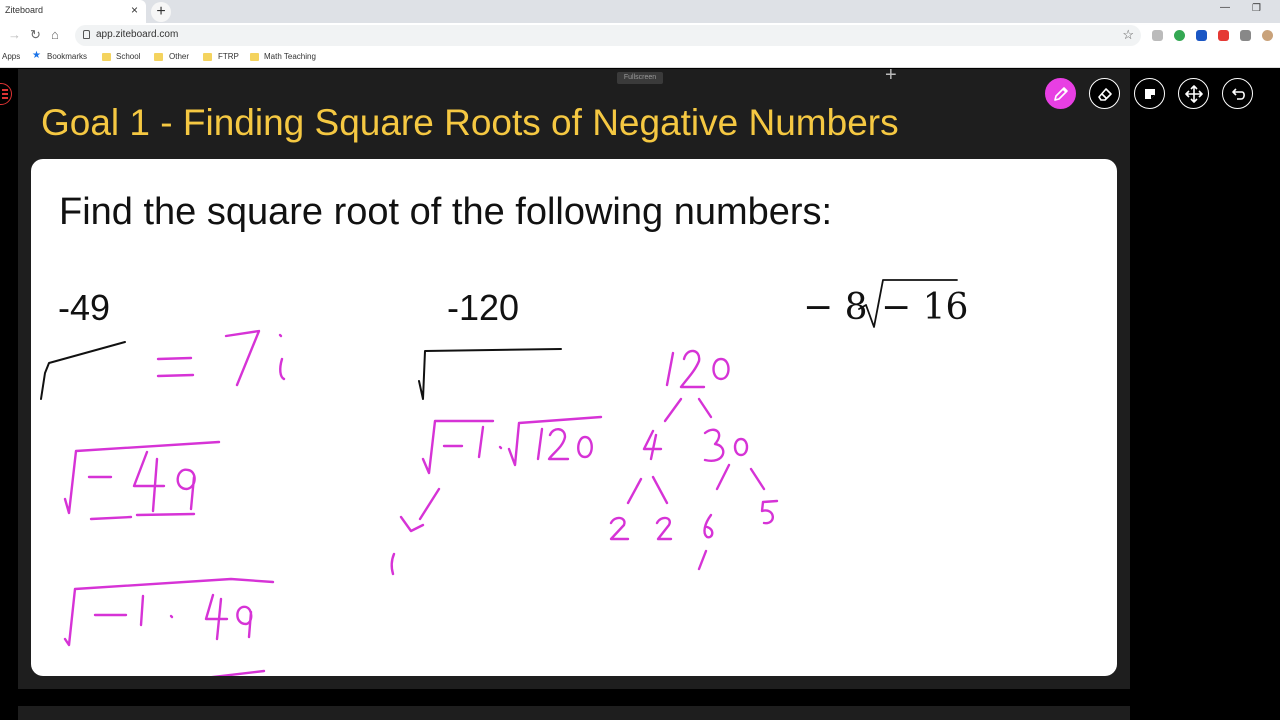  Describe the element at coordinates (393, 564) in the screenshot. I see `ink-mark` at that location.